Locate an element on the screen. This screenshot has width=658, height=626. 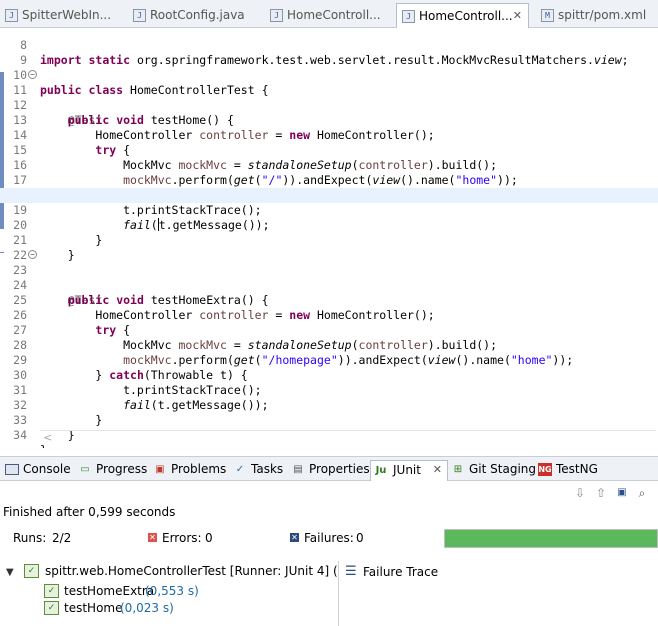
next-failure-icon: ⇩ is located at coordinates (580, 493).